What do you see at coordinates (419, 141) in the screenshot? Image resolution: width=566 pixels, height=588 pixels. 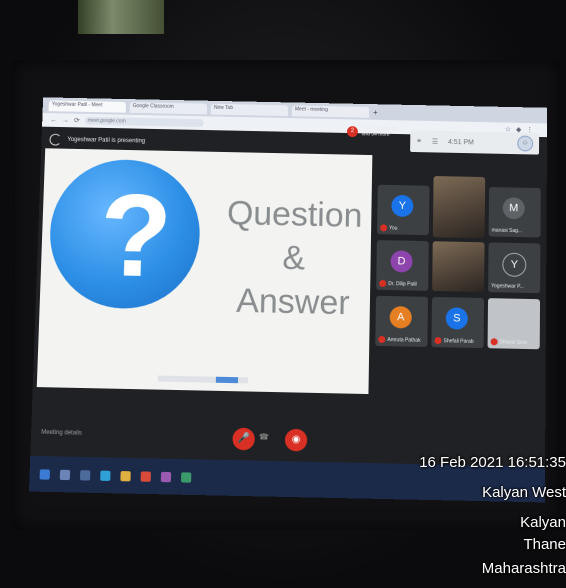 I see `people-icon: ⚭` at bounding box center [419, 141].